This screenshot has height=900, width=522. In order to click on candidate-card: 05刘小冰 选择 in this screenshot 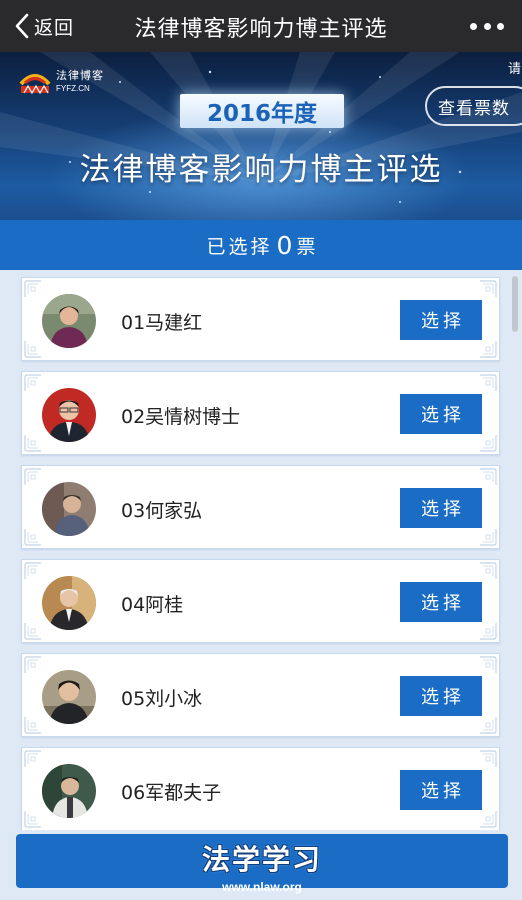, I will do `click(260, 695)`.